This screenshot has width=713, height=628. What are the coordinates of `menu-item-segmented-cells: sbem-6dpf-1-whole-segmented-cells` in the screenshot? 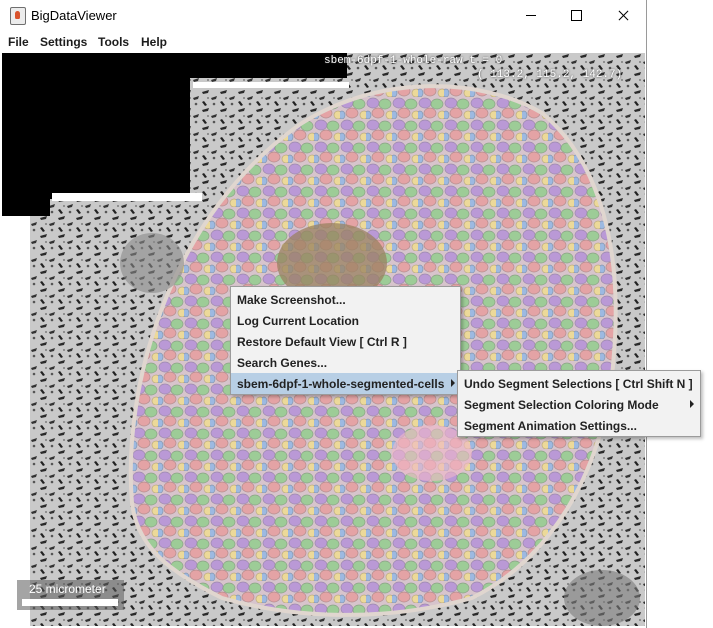 It's located at (345, 383).